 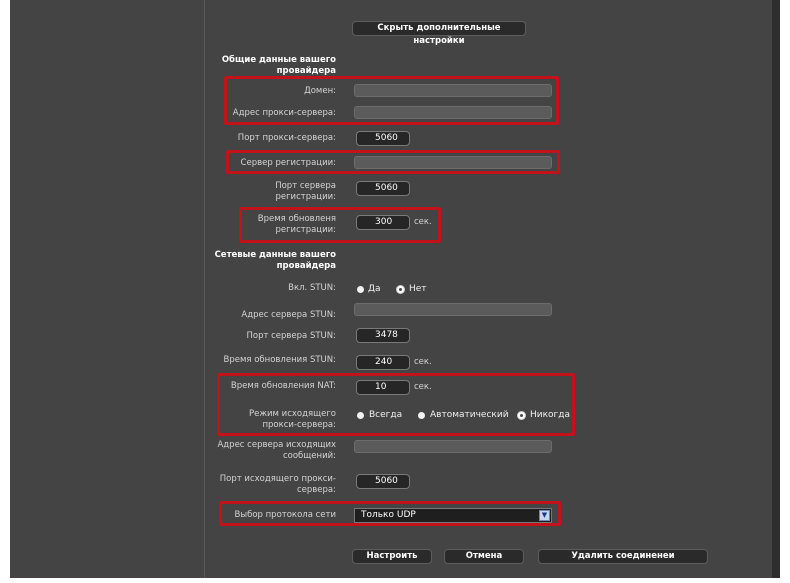 I want to click on highlight-box-protocol, so click(x=390, y=513).